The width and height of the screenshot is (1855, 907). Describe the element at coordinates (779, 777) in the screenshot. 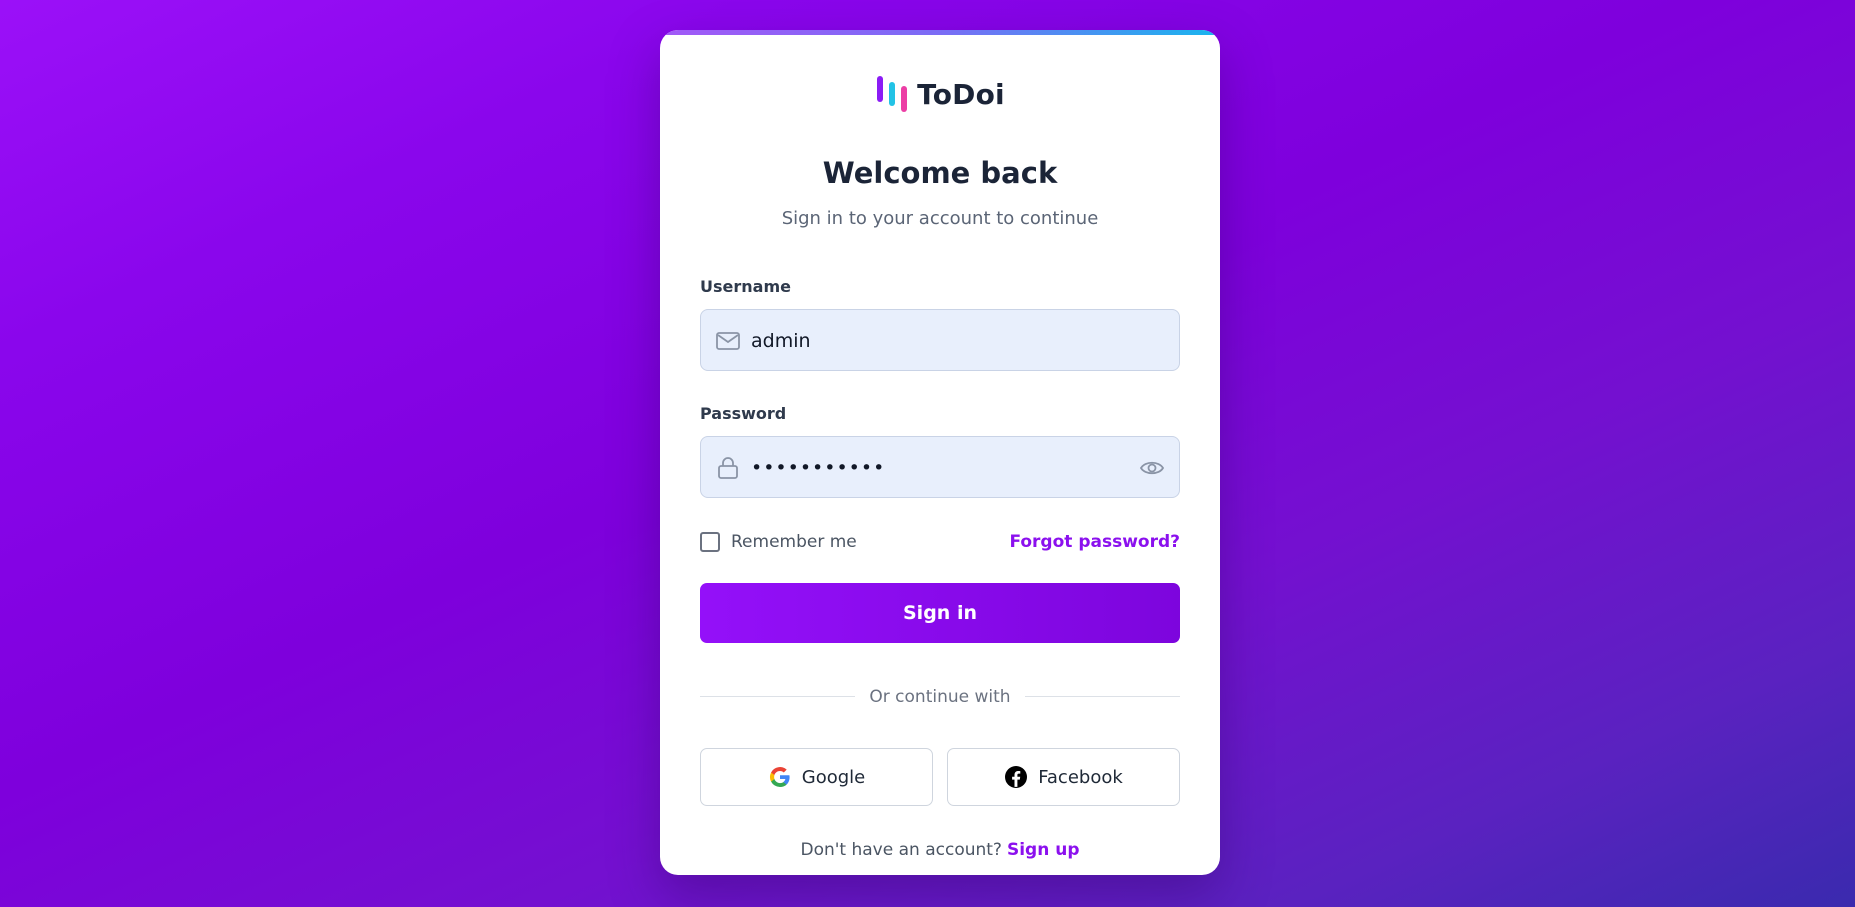

I see `google-icon` at that location.